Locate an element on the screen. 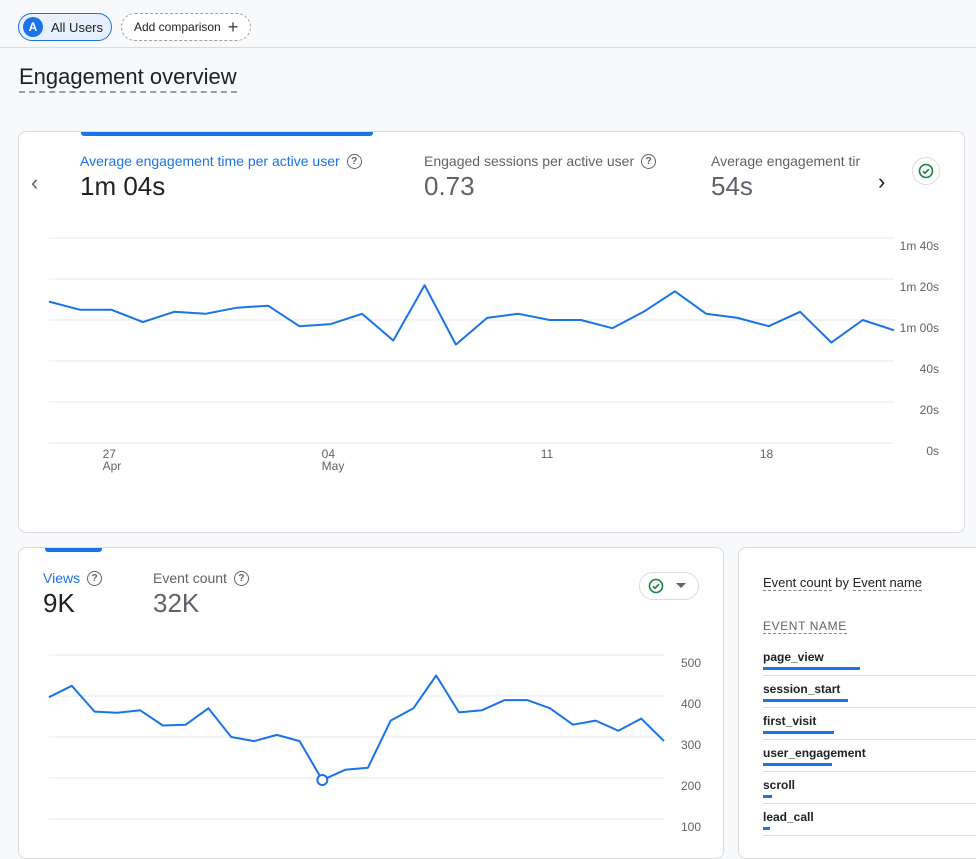 The image size is (976, 859). event-row: scroll is located at coordinates (869, 787).